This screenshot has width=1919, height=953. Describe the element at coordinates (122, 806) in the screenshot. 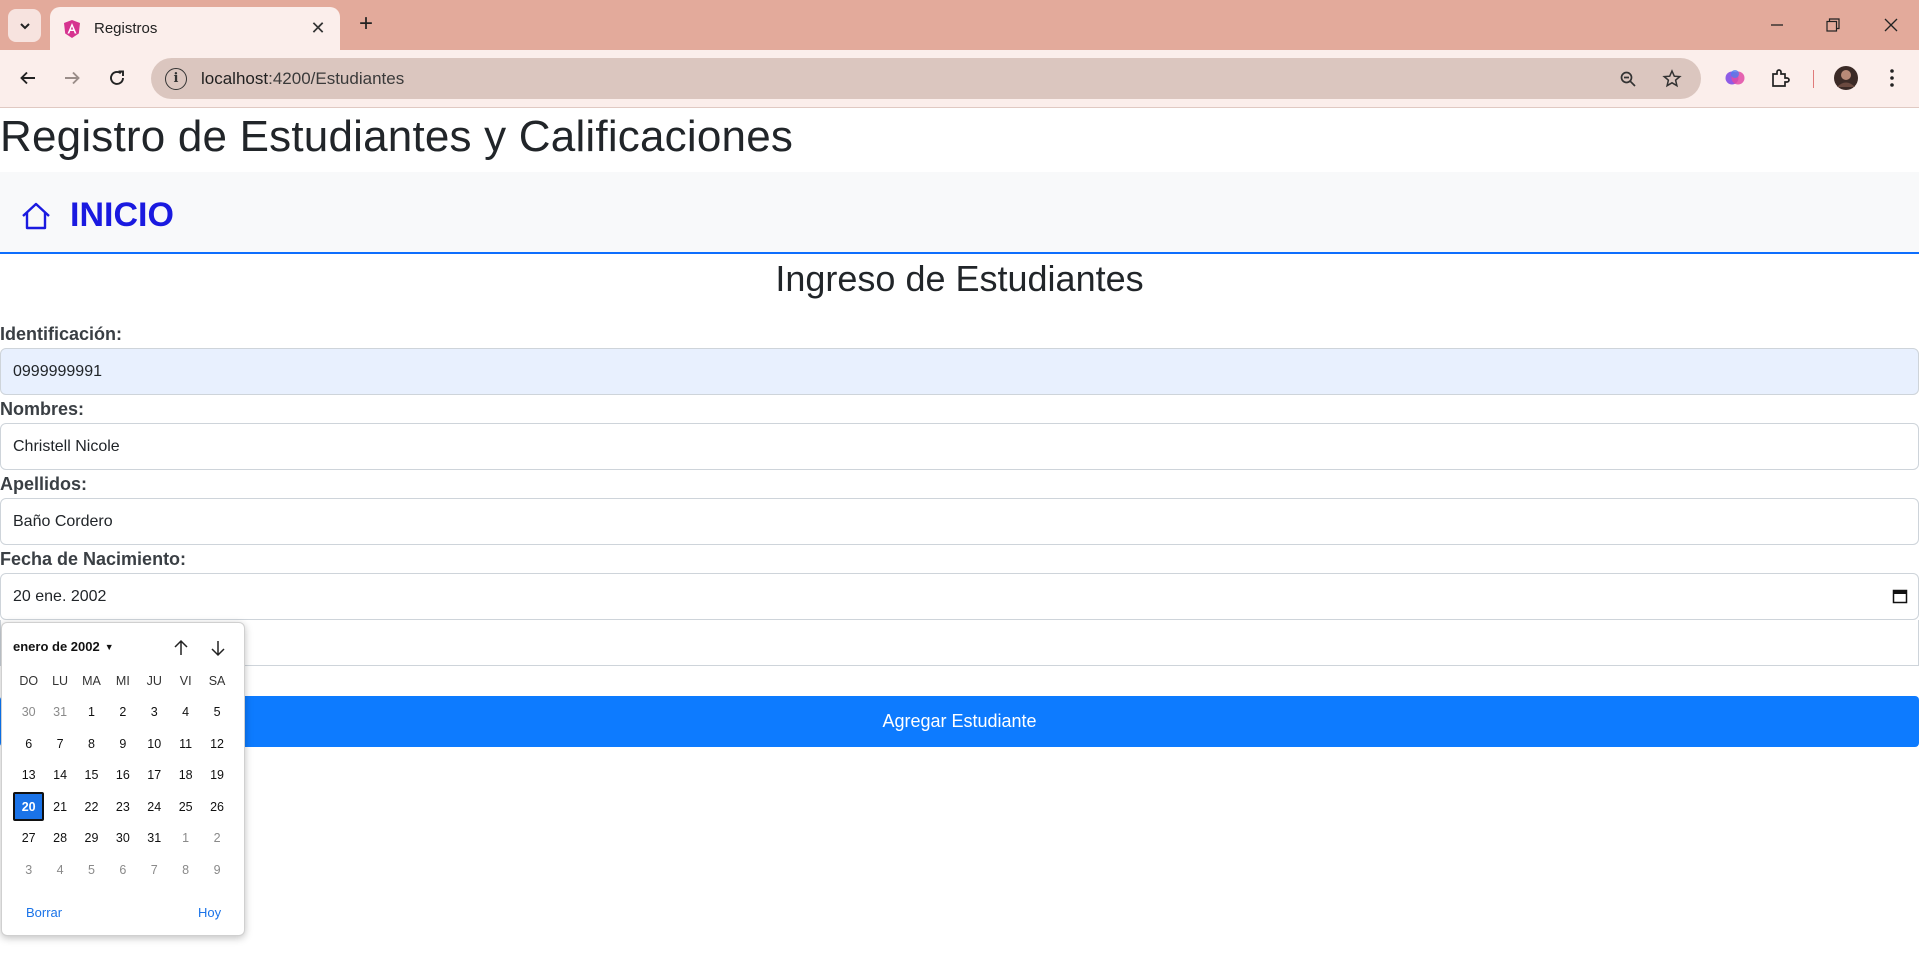

I see `calendar-day: 23` at that location.